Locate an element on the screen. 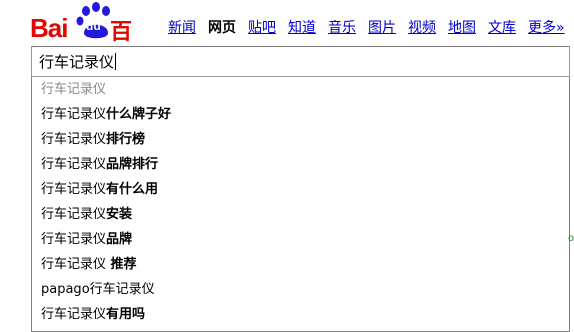 Image resolution: width=574 pixels, height=332 pixels. nav-music: 音乐 is located at coordinates (342, 29).